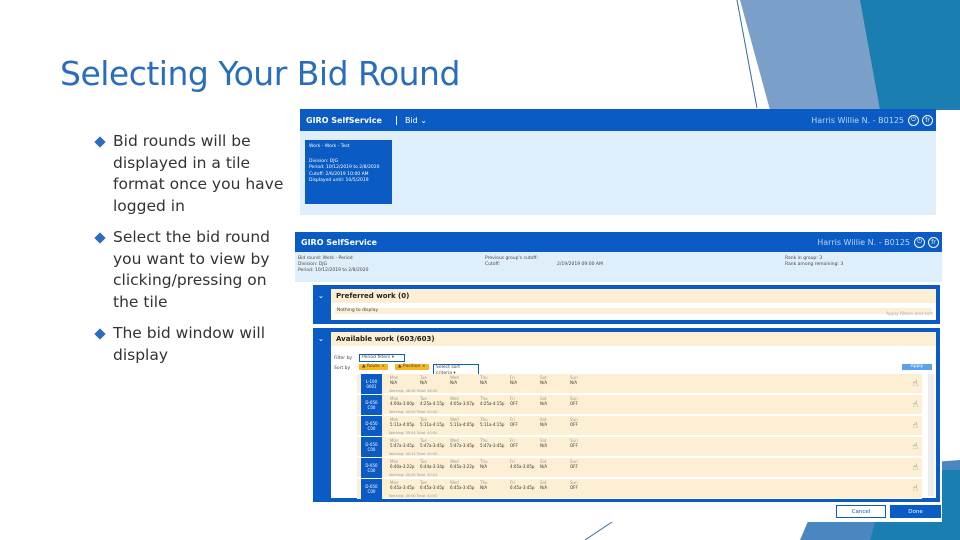 The image size is (960, 540). What do you see at coordinates (462, 466) in the screenshot?
I see `day-shift: 6:45a-3:22p` at bounding box center [462, 466].